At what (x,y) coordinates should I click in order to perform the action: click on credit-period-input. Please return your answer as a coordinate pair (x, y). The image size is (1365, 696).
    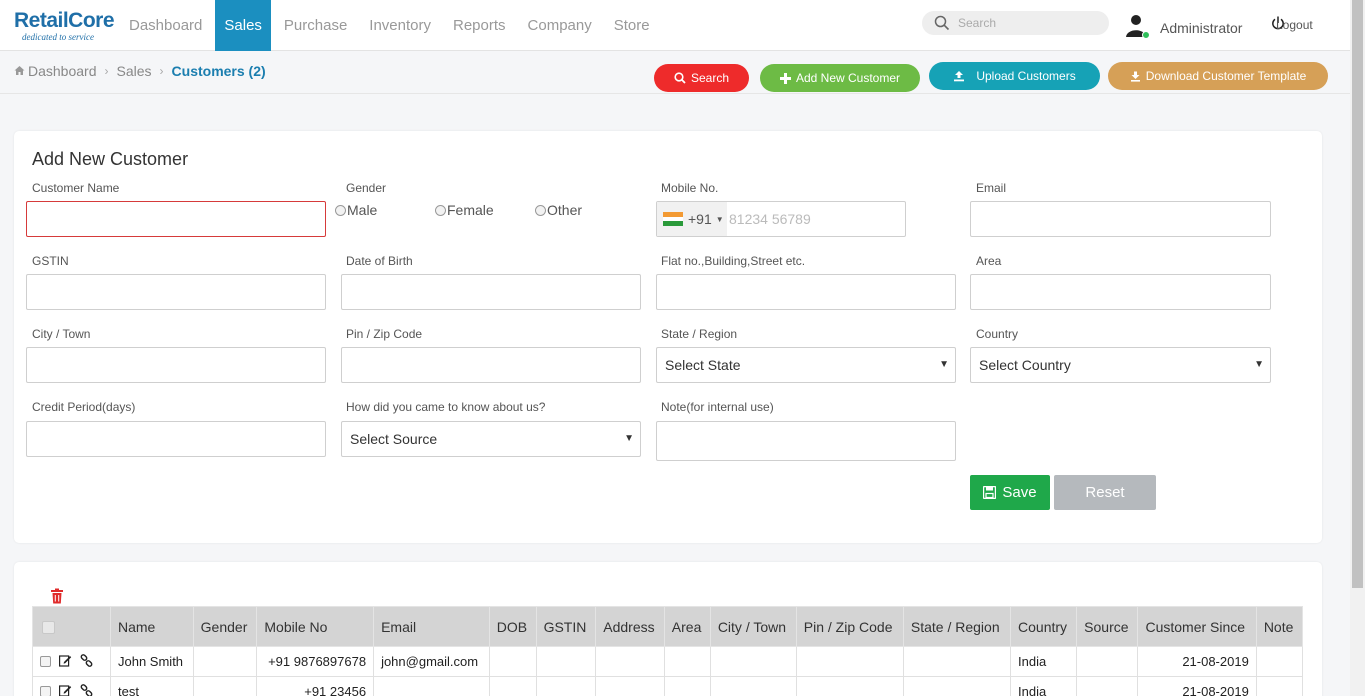
    Looking at the image, I should click on (176, 439).